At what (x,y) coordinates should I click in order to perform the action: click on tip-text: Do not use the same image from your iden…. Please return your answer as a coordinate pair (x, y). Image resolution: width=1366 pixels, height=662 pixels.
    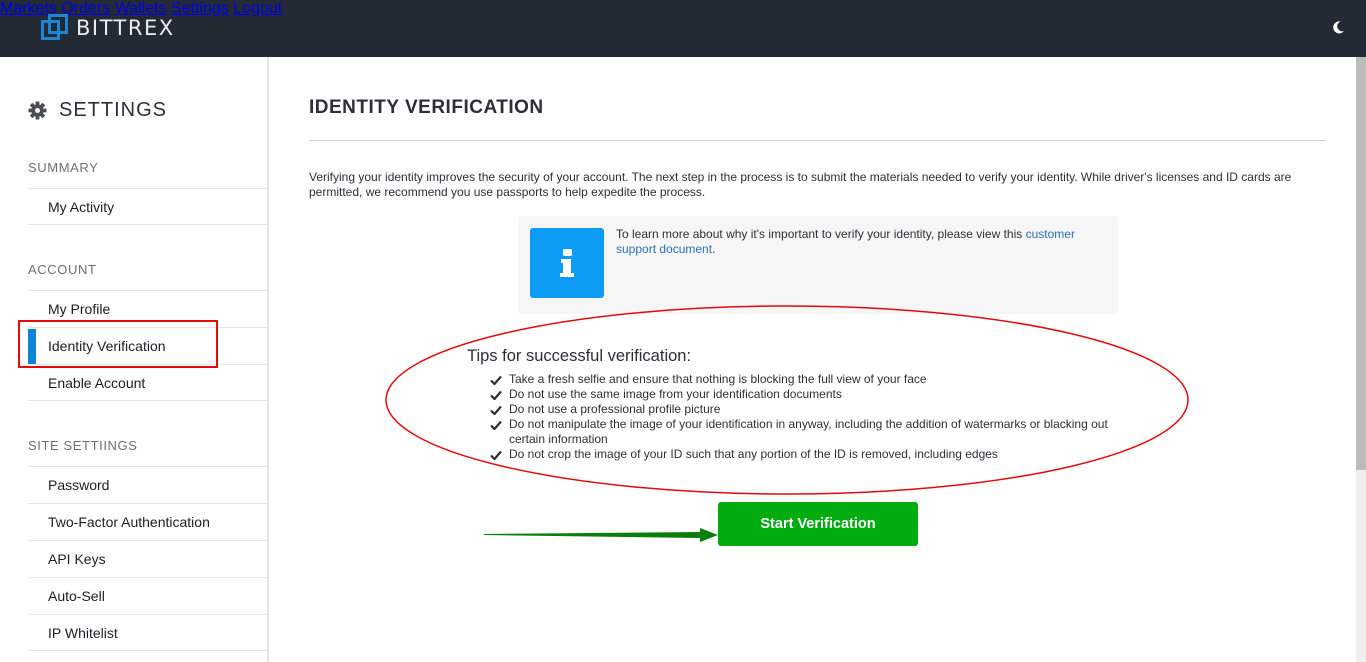
    Looking at the image, I should click on (675, 394).